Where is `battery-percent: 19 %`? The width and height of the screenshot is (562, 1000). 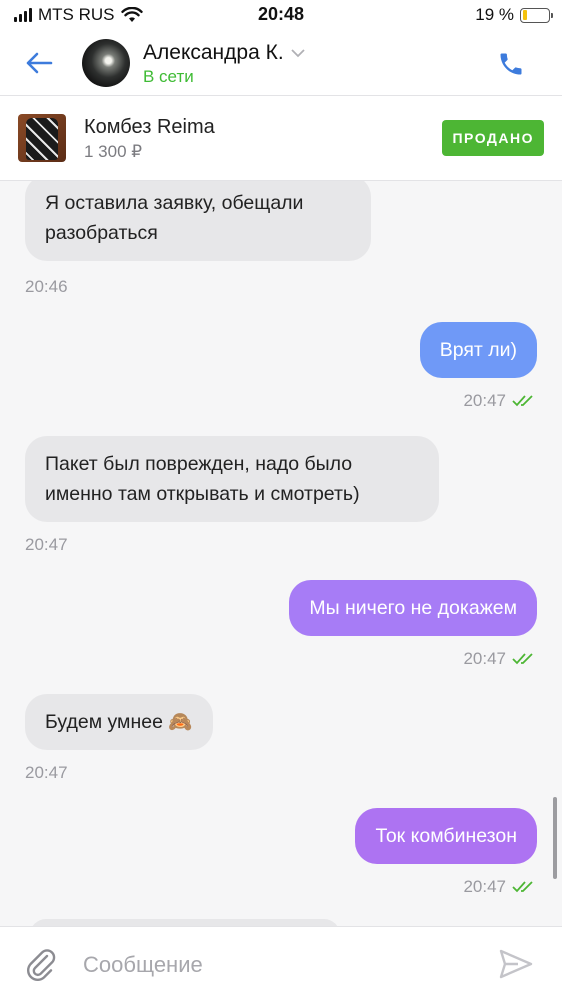 battery-percent: 19 % is located at coordinates (494, 14).